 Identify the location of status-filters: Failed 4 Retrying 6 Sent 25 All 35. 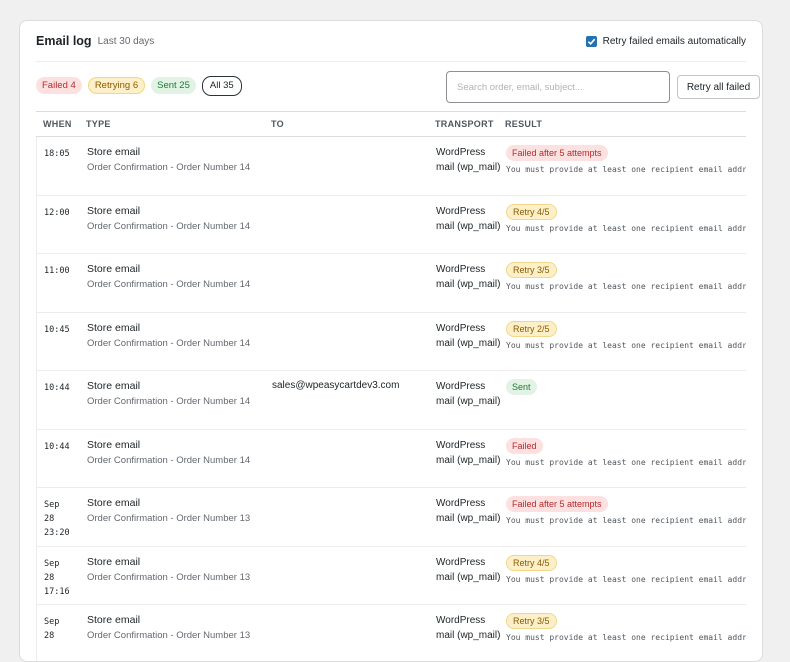
(139, 85).